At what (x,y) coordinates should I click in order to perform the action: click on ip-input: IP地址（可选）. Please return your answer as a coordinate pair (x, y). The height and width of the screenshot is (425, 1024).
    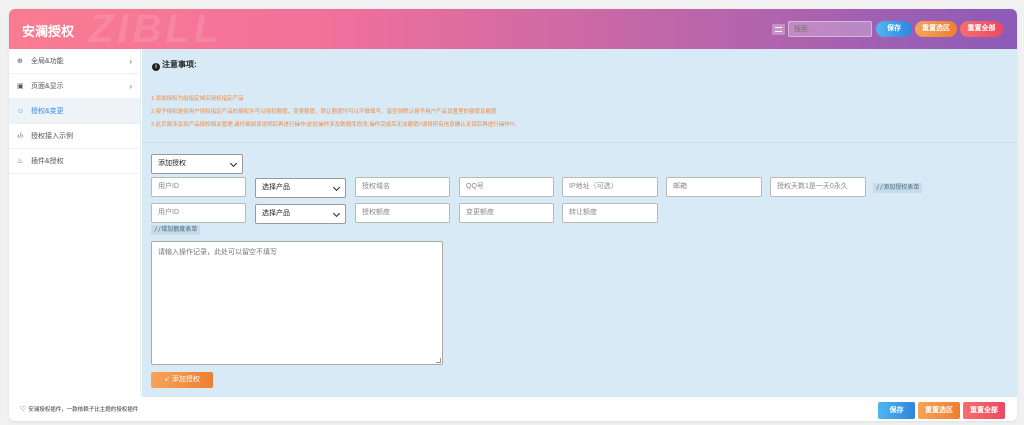
    Looking at the image, I should click on (610, 187).